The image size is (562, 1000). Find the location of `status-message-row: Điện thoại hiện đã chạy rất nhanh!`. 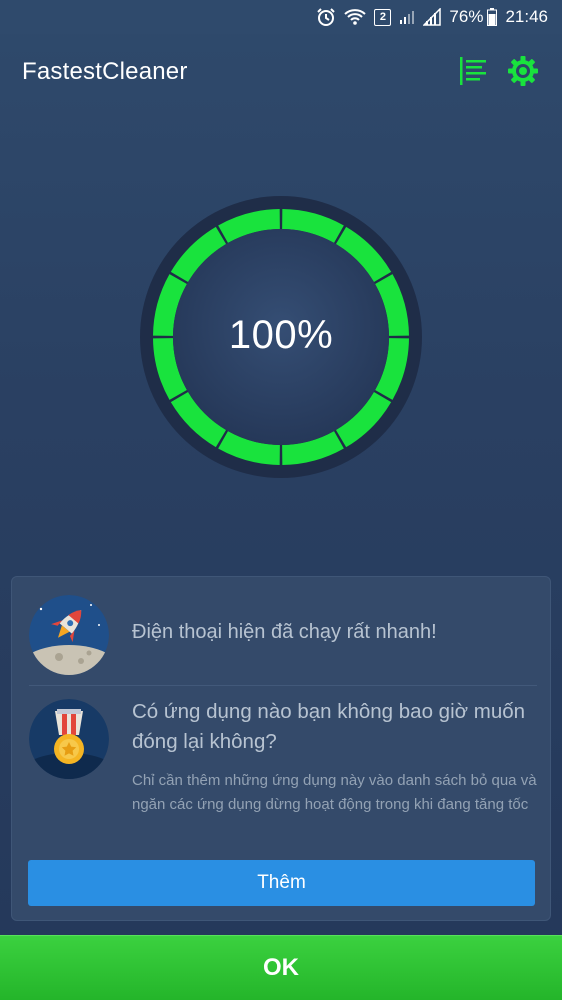

status-message-row: Điện thoại hiện đã chạy rất nhanh! is located at coordinates (281, 630).